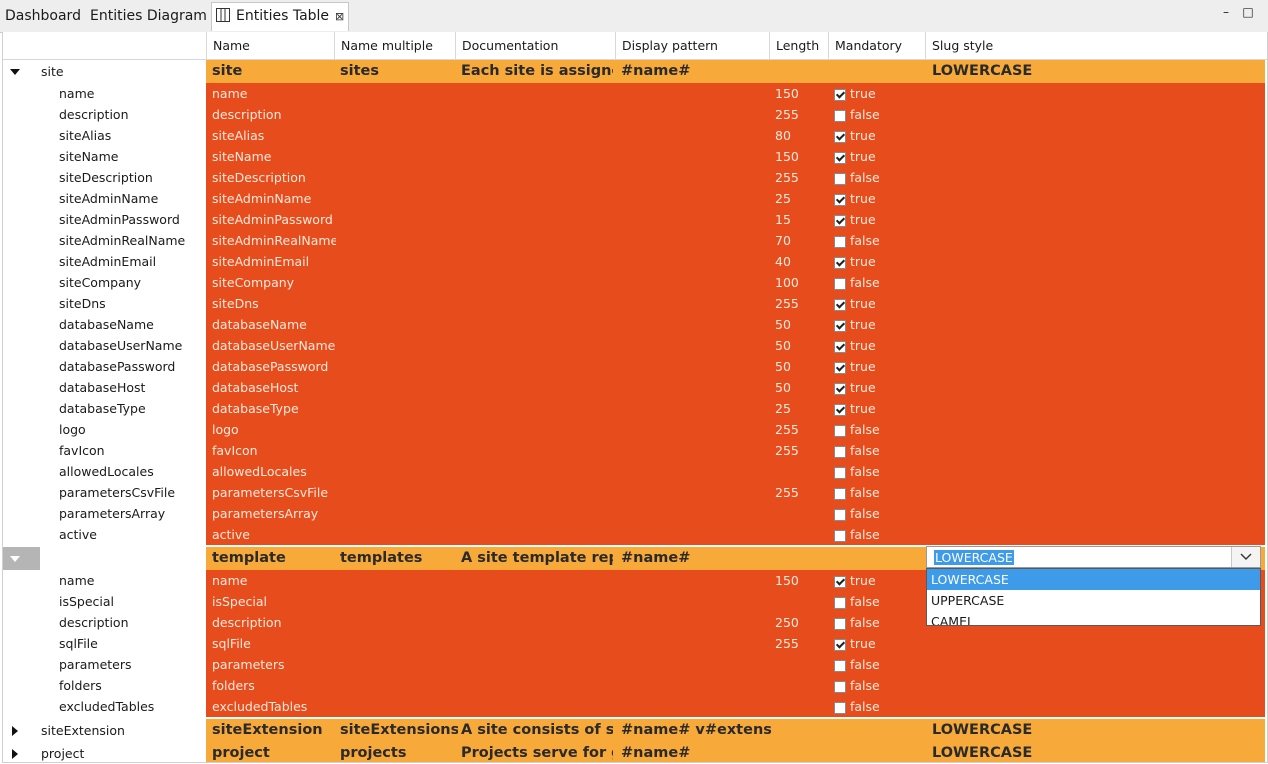  I want to click on attribute-row: sqlFile 255 true, so click(735, 643).